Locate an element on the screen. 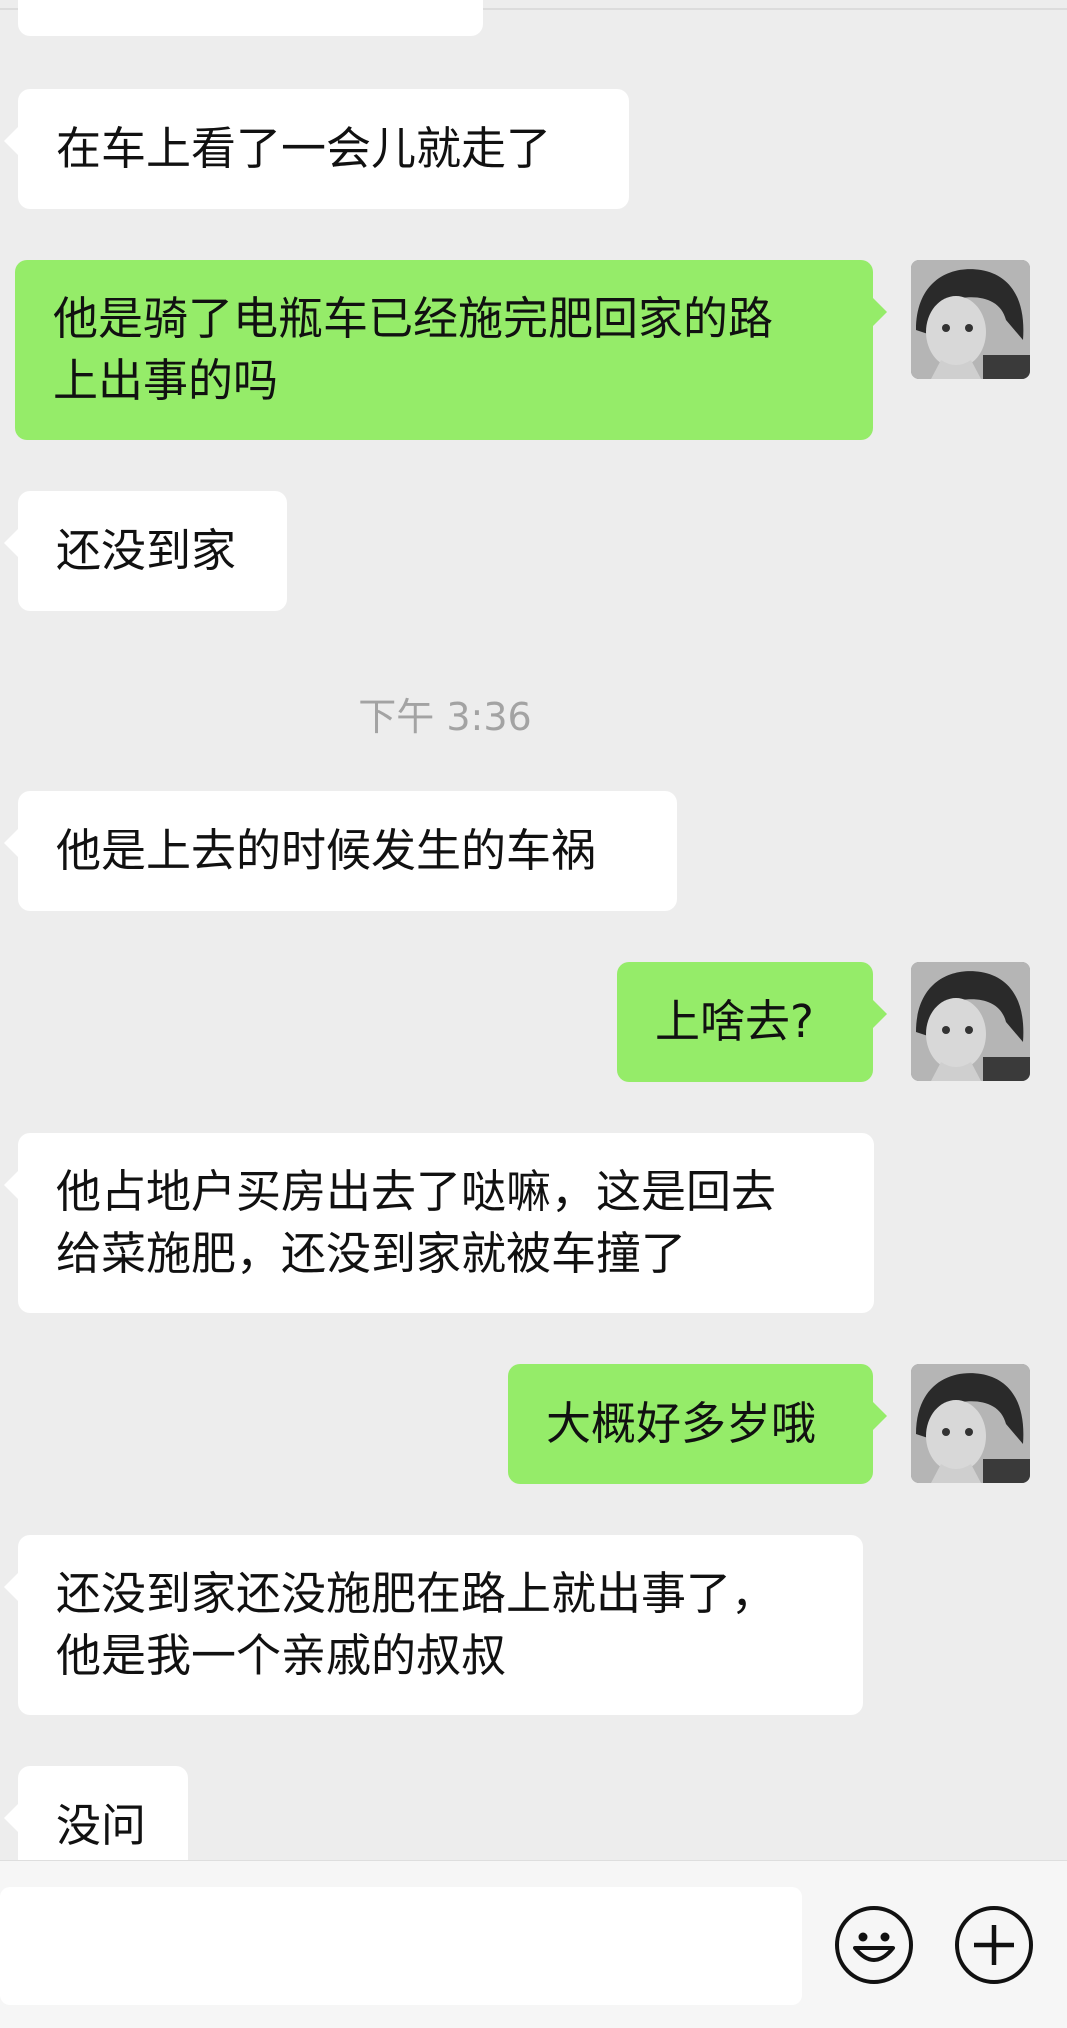  previous-message-bubble is located at coordinates (250, 18).